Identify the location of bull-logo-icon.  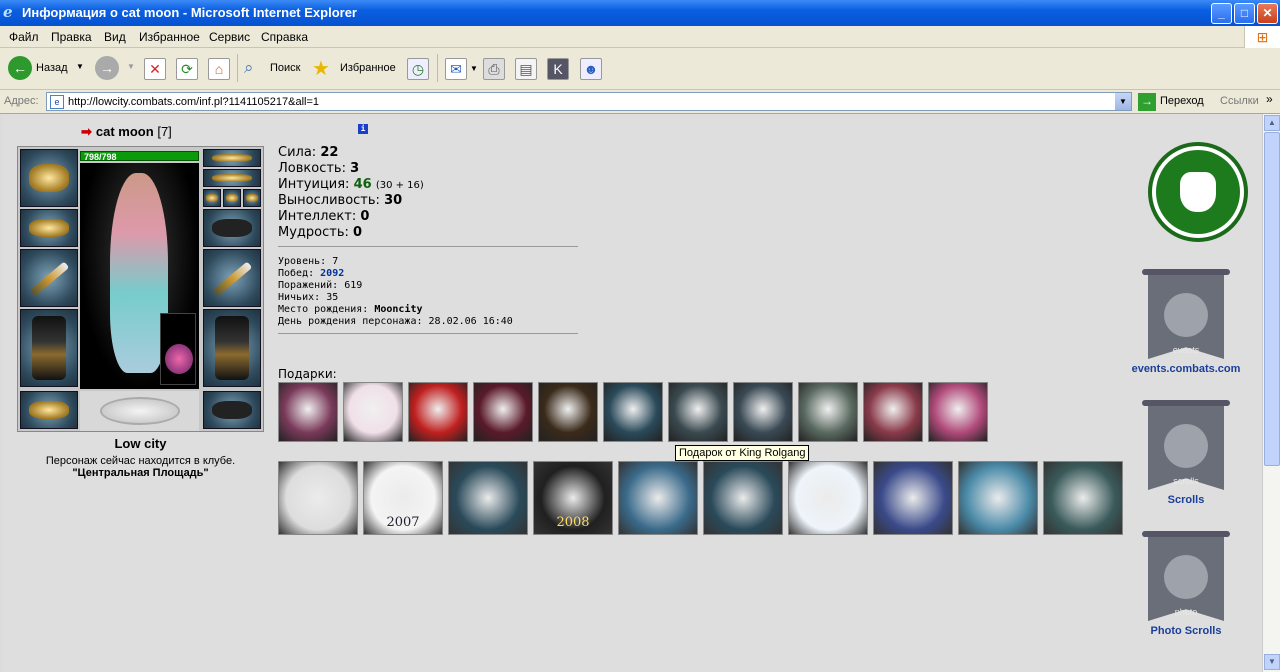
(1198, 192).